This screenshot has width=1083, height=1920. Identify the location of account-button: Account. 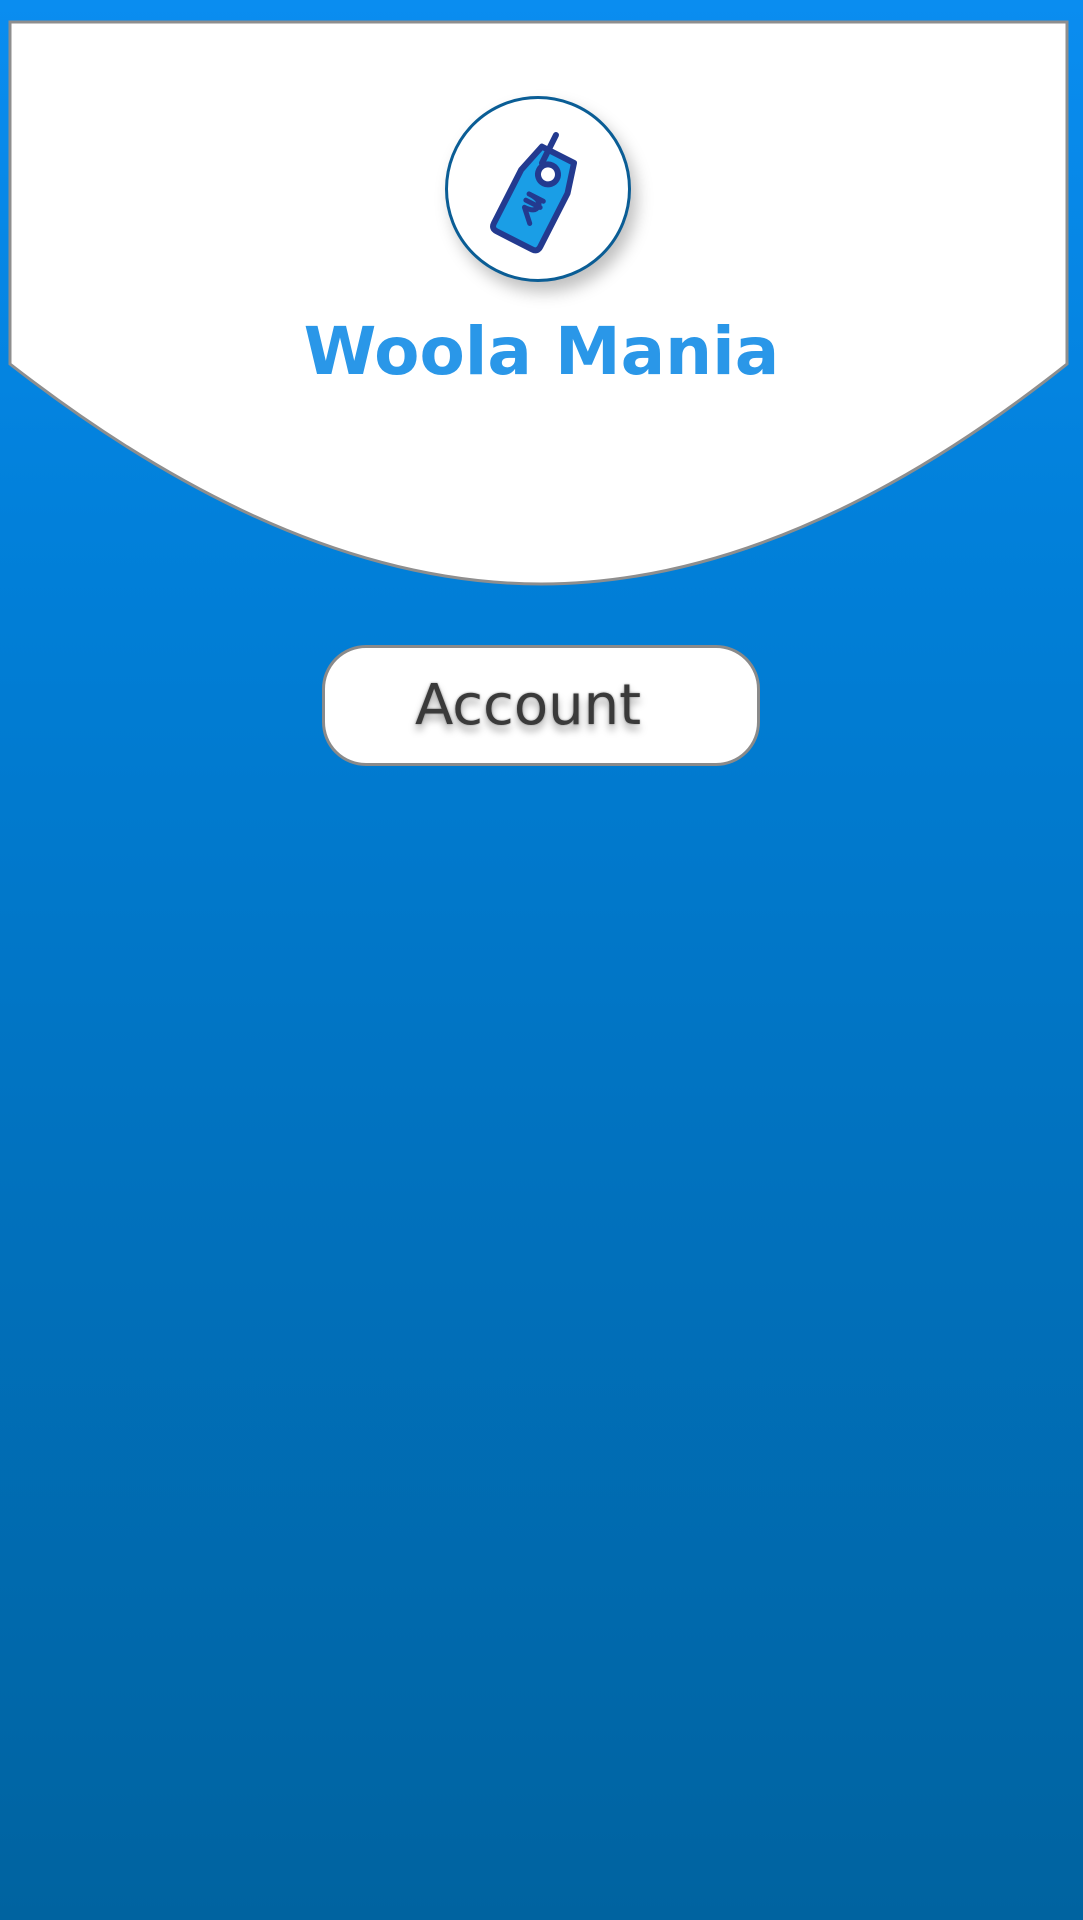
(541, 705).